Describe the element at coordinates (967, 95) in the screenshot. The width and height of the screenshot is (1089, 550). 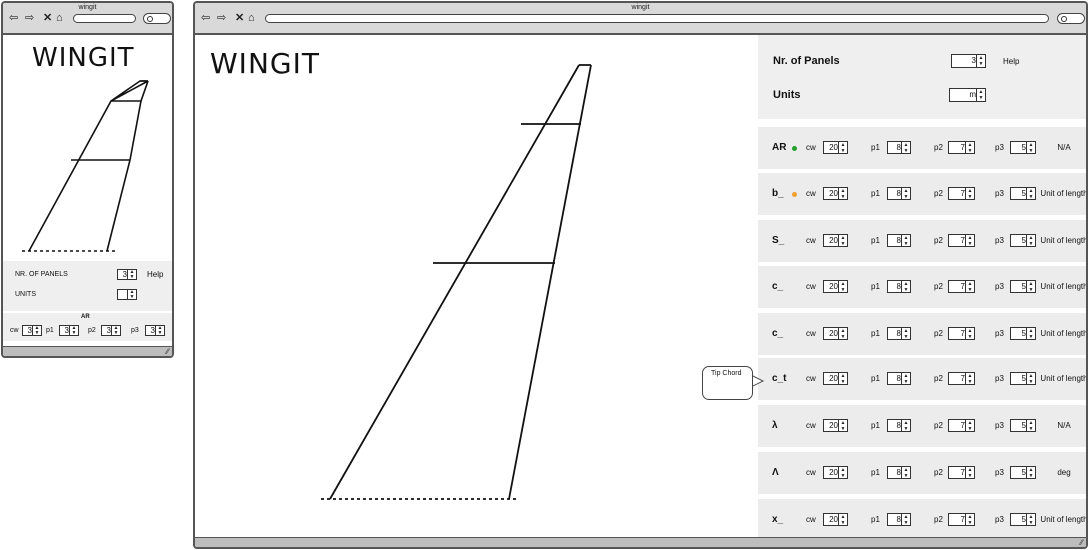
I see `units-dropdown: m ▲ ▼` at that location.